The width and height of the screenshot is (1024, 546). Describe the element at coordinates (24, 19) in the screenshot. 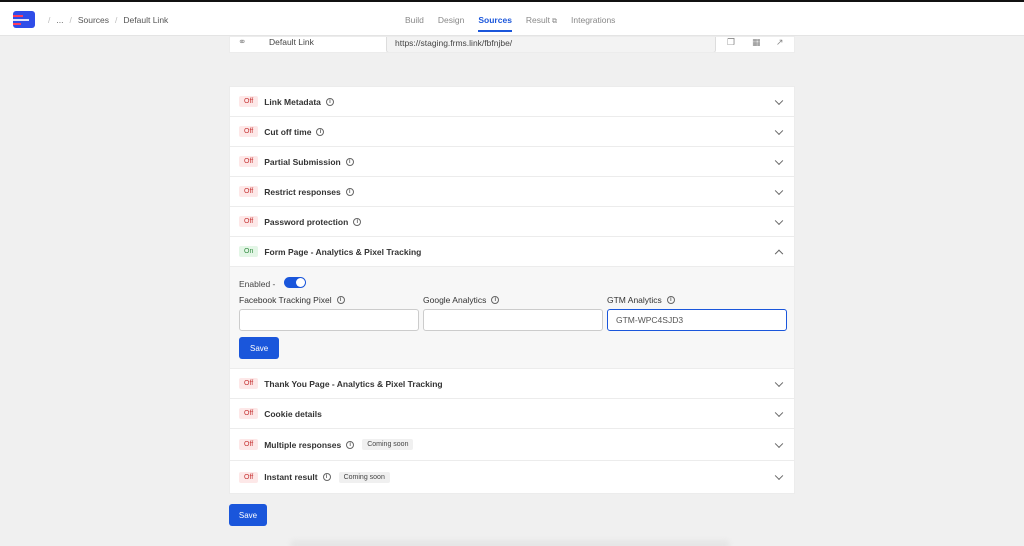

I see `app-logo` at that location.